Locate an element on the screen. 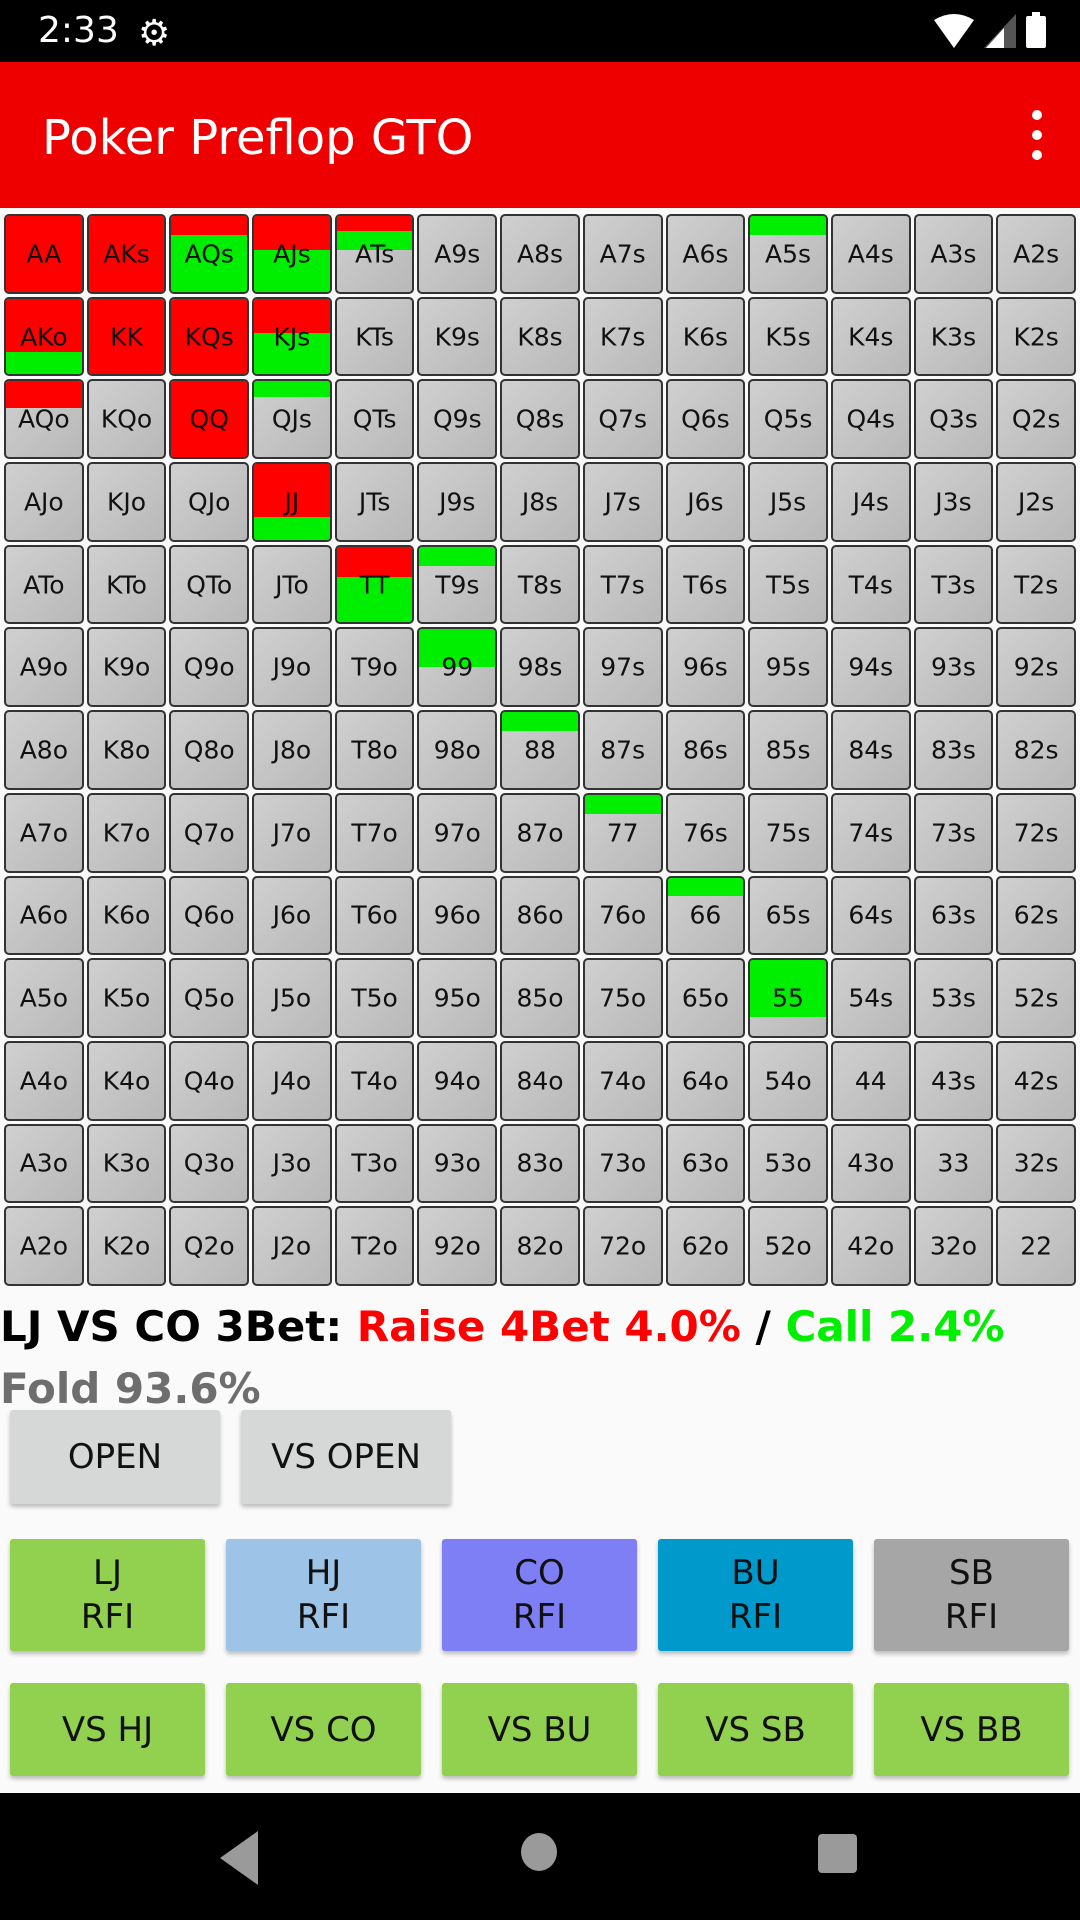  hand-cell-65o: 65o is located at coordinates (705, 998).